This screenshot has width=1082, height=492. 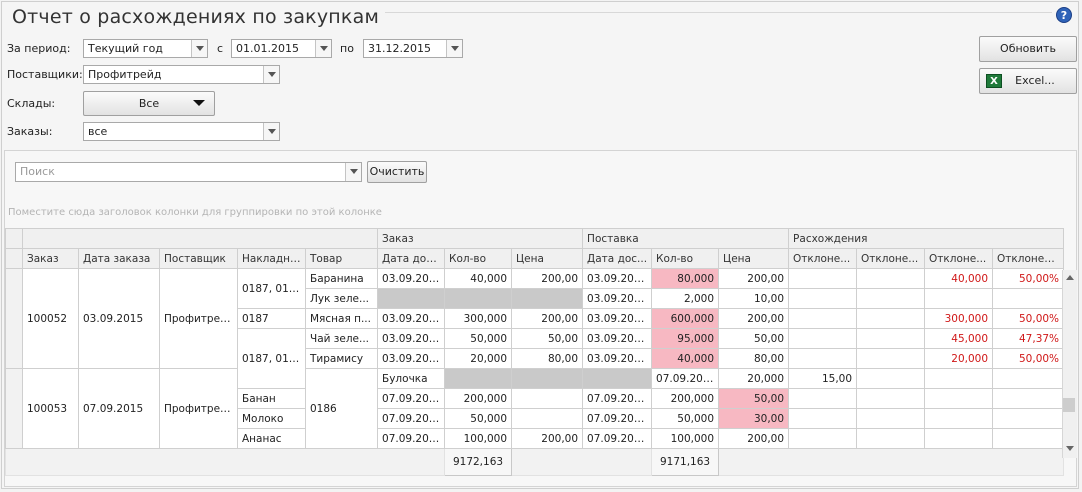 What do you see at coordinates (478, 398) in the screenshot?
I see `order-qty-cell: 200,000` at bounding box center [478, 398].